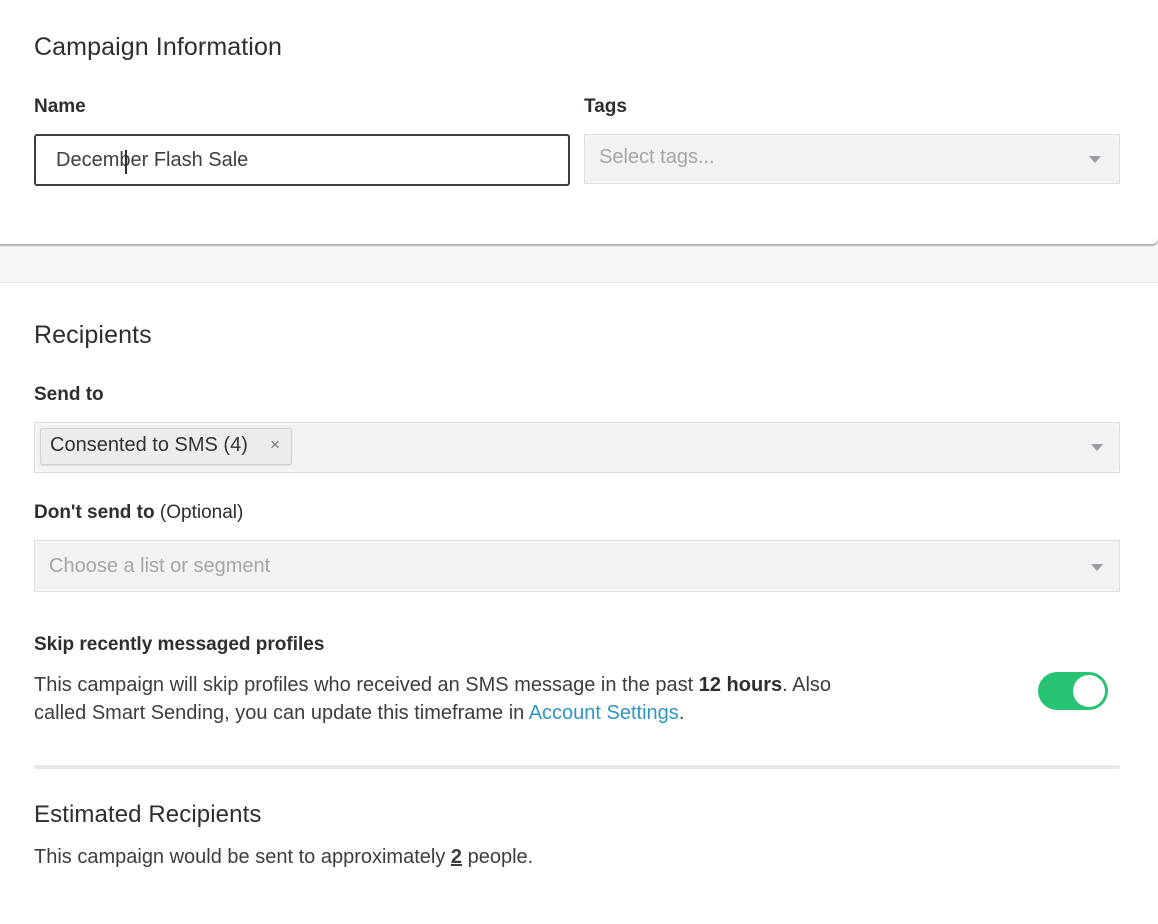  I want to click on toggle-knob, so click(1089, 691).